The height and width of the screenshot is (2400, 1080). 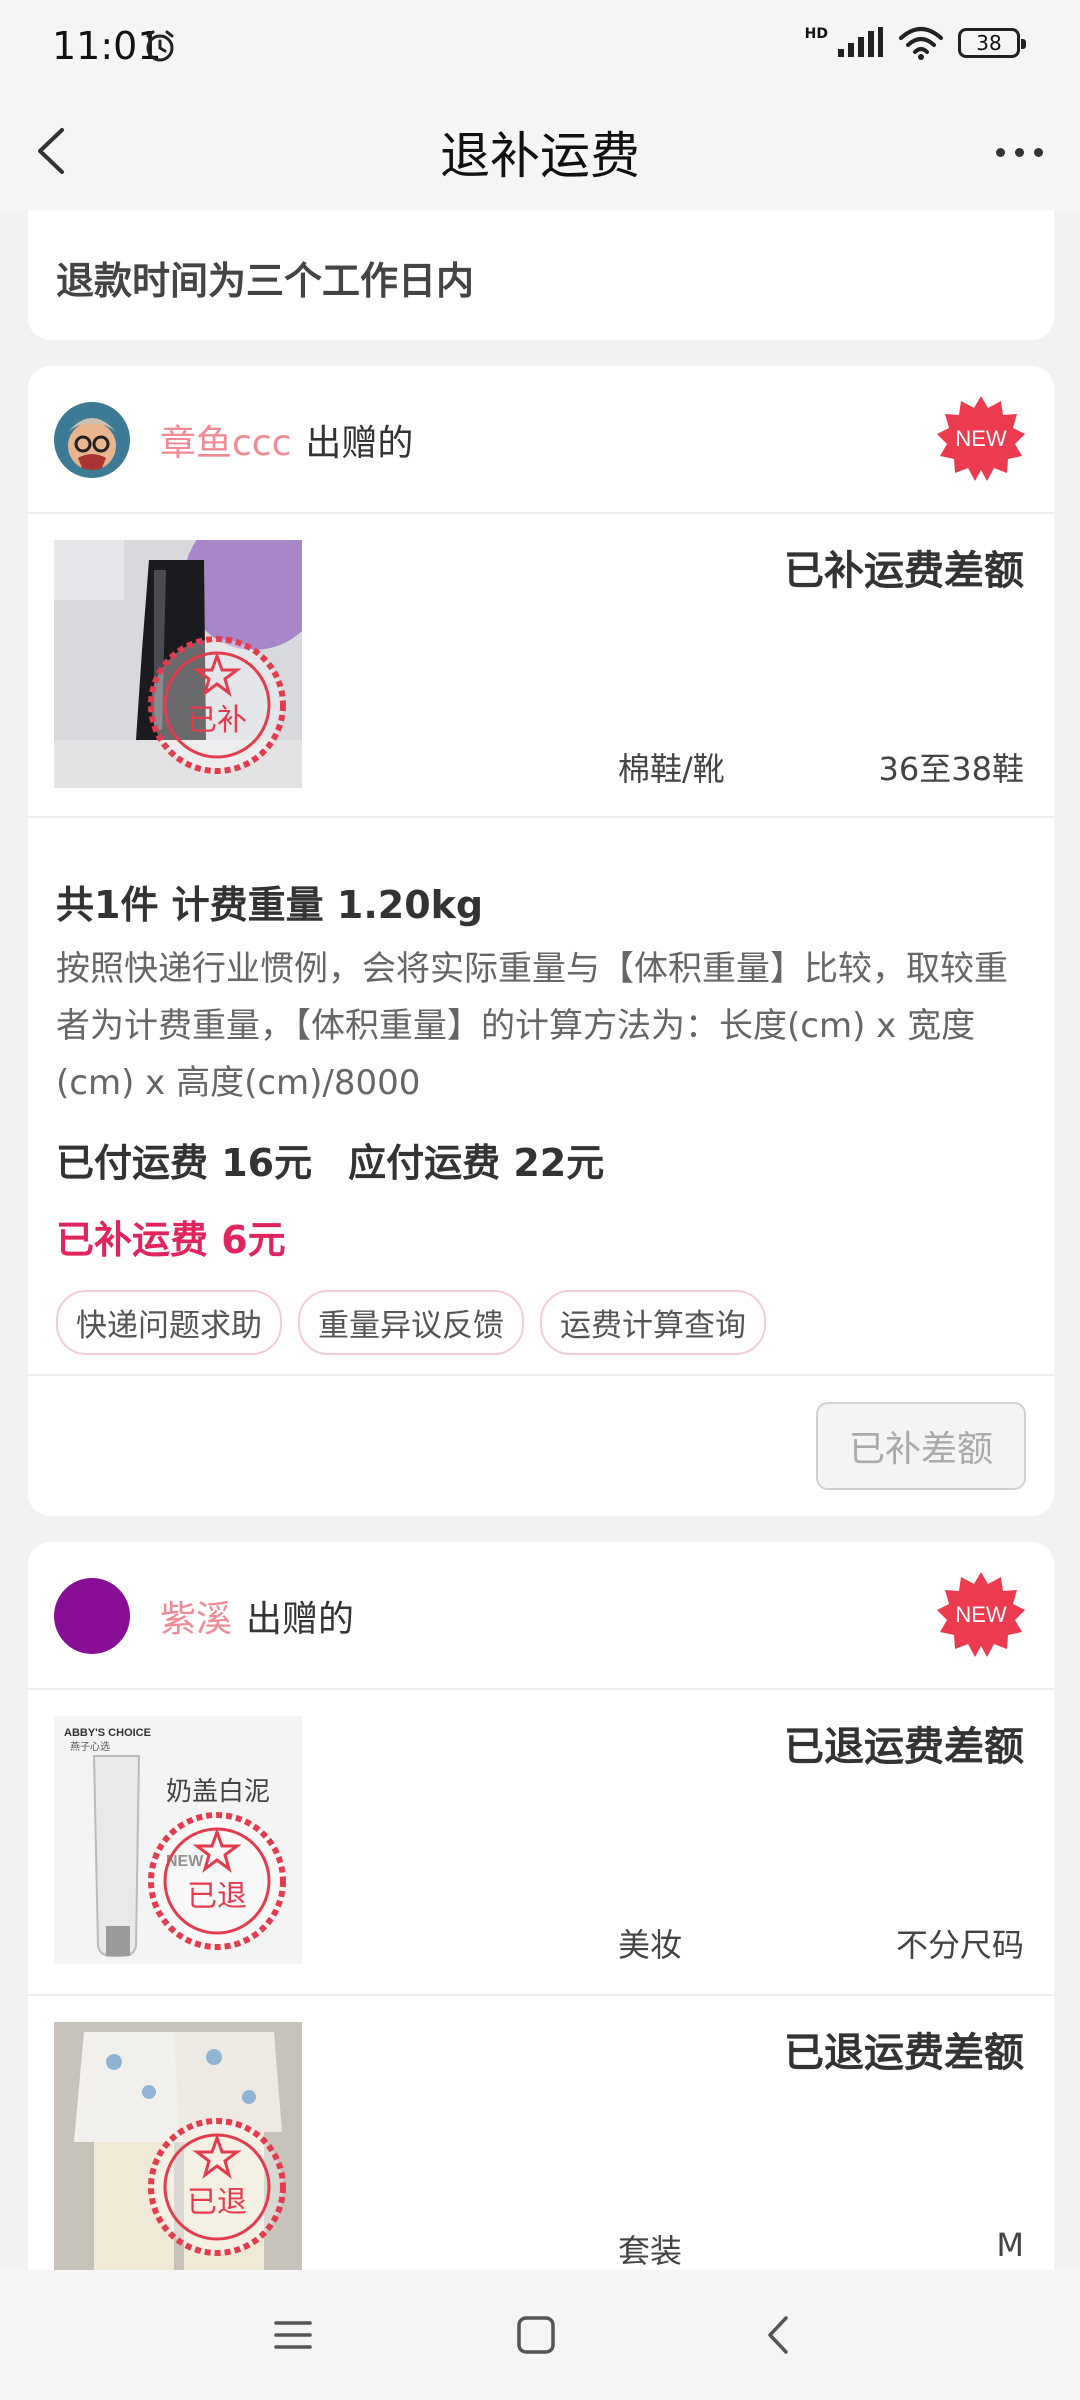 What do you see at coordinates (650, 2251) in the screenshot?
I see `item-category: 套装` at bounding box center [650, 2251].